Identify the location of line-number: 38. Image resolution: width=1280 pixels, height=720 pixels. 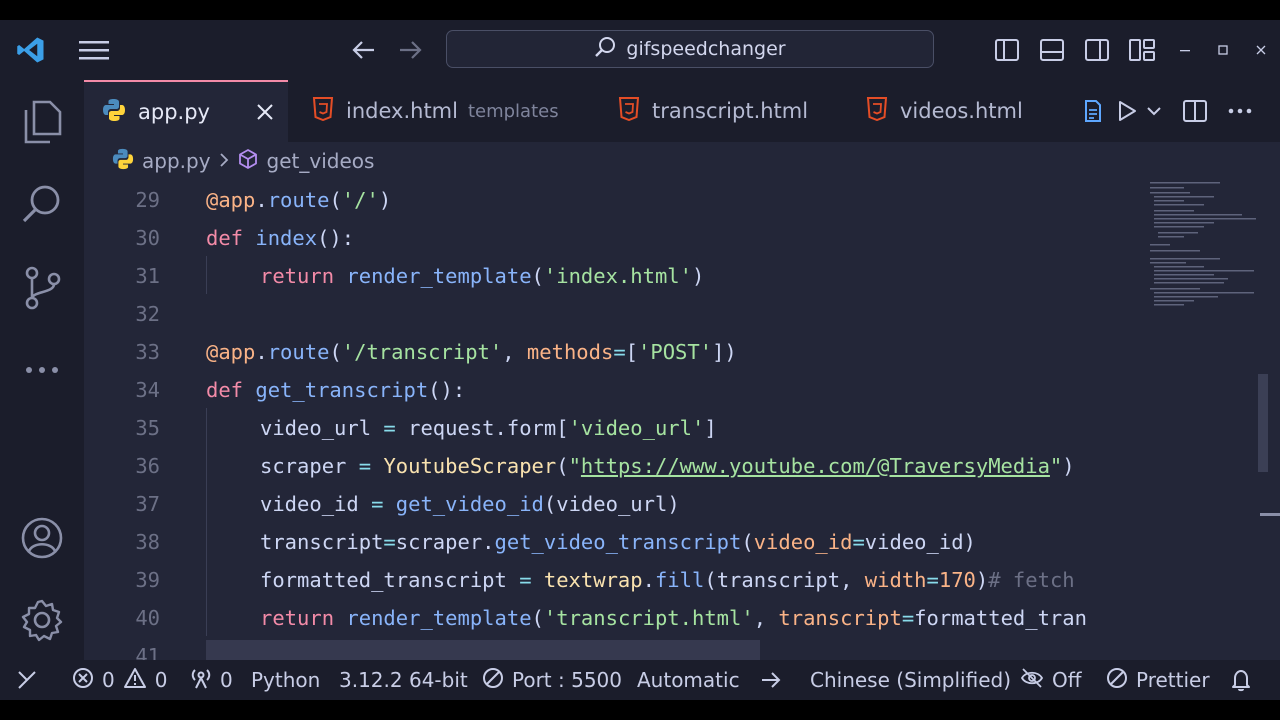
(147, 542).